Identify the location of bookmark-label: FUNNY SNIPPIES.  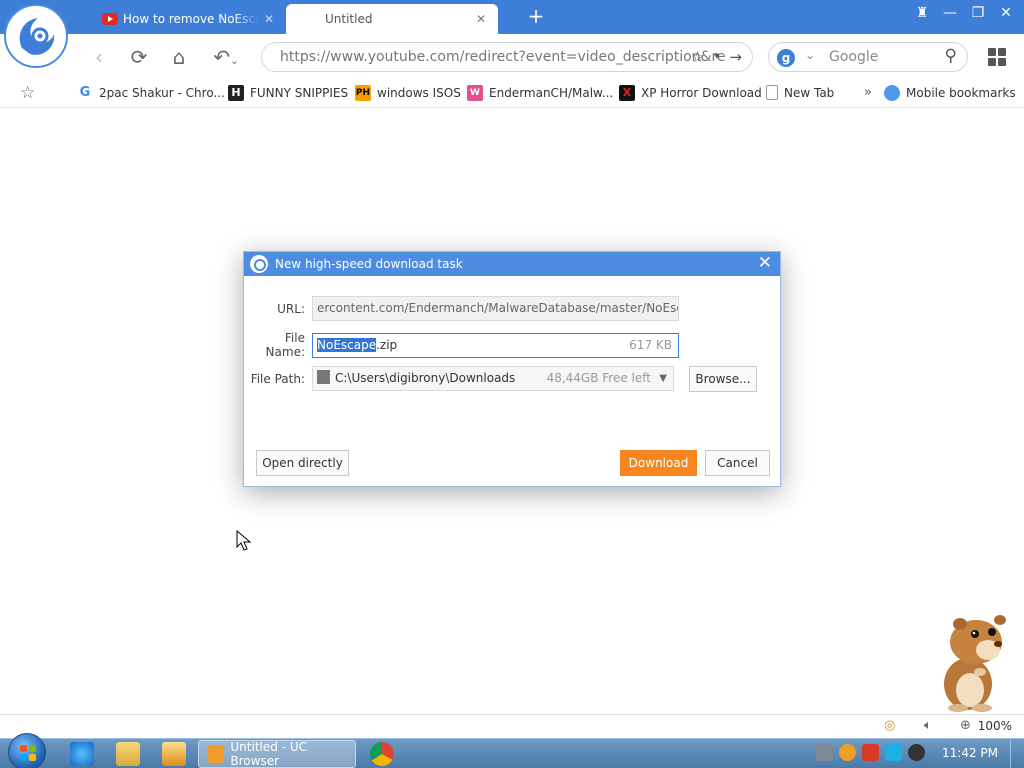
(299, 93).